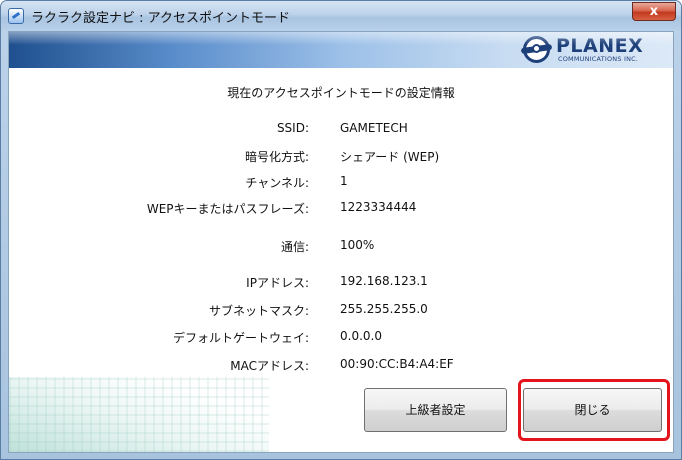  I want to click on encryption-value: シェアード (WEP), so click(390, 157).